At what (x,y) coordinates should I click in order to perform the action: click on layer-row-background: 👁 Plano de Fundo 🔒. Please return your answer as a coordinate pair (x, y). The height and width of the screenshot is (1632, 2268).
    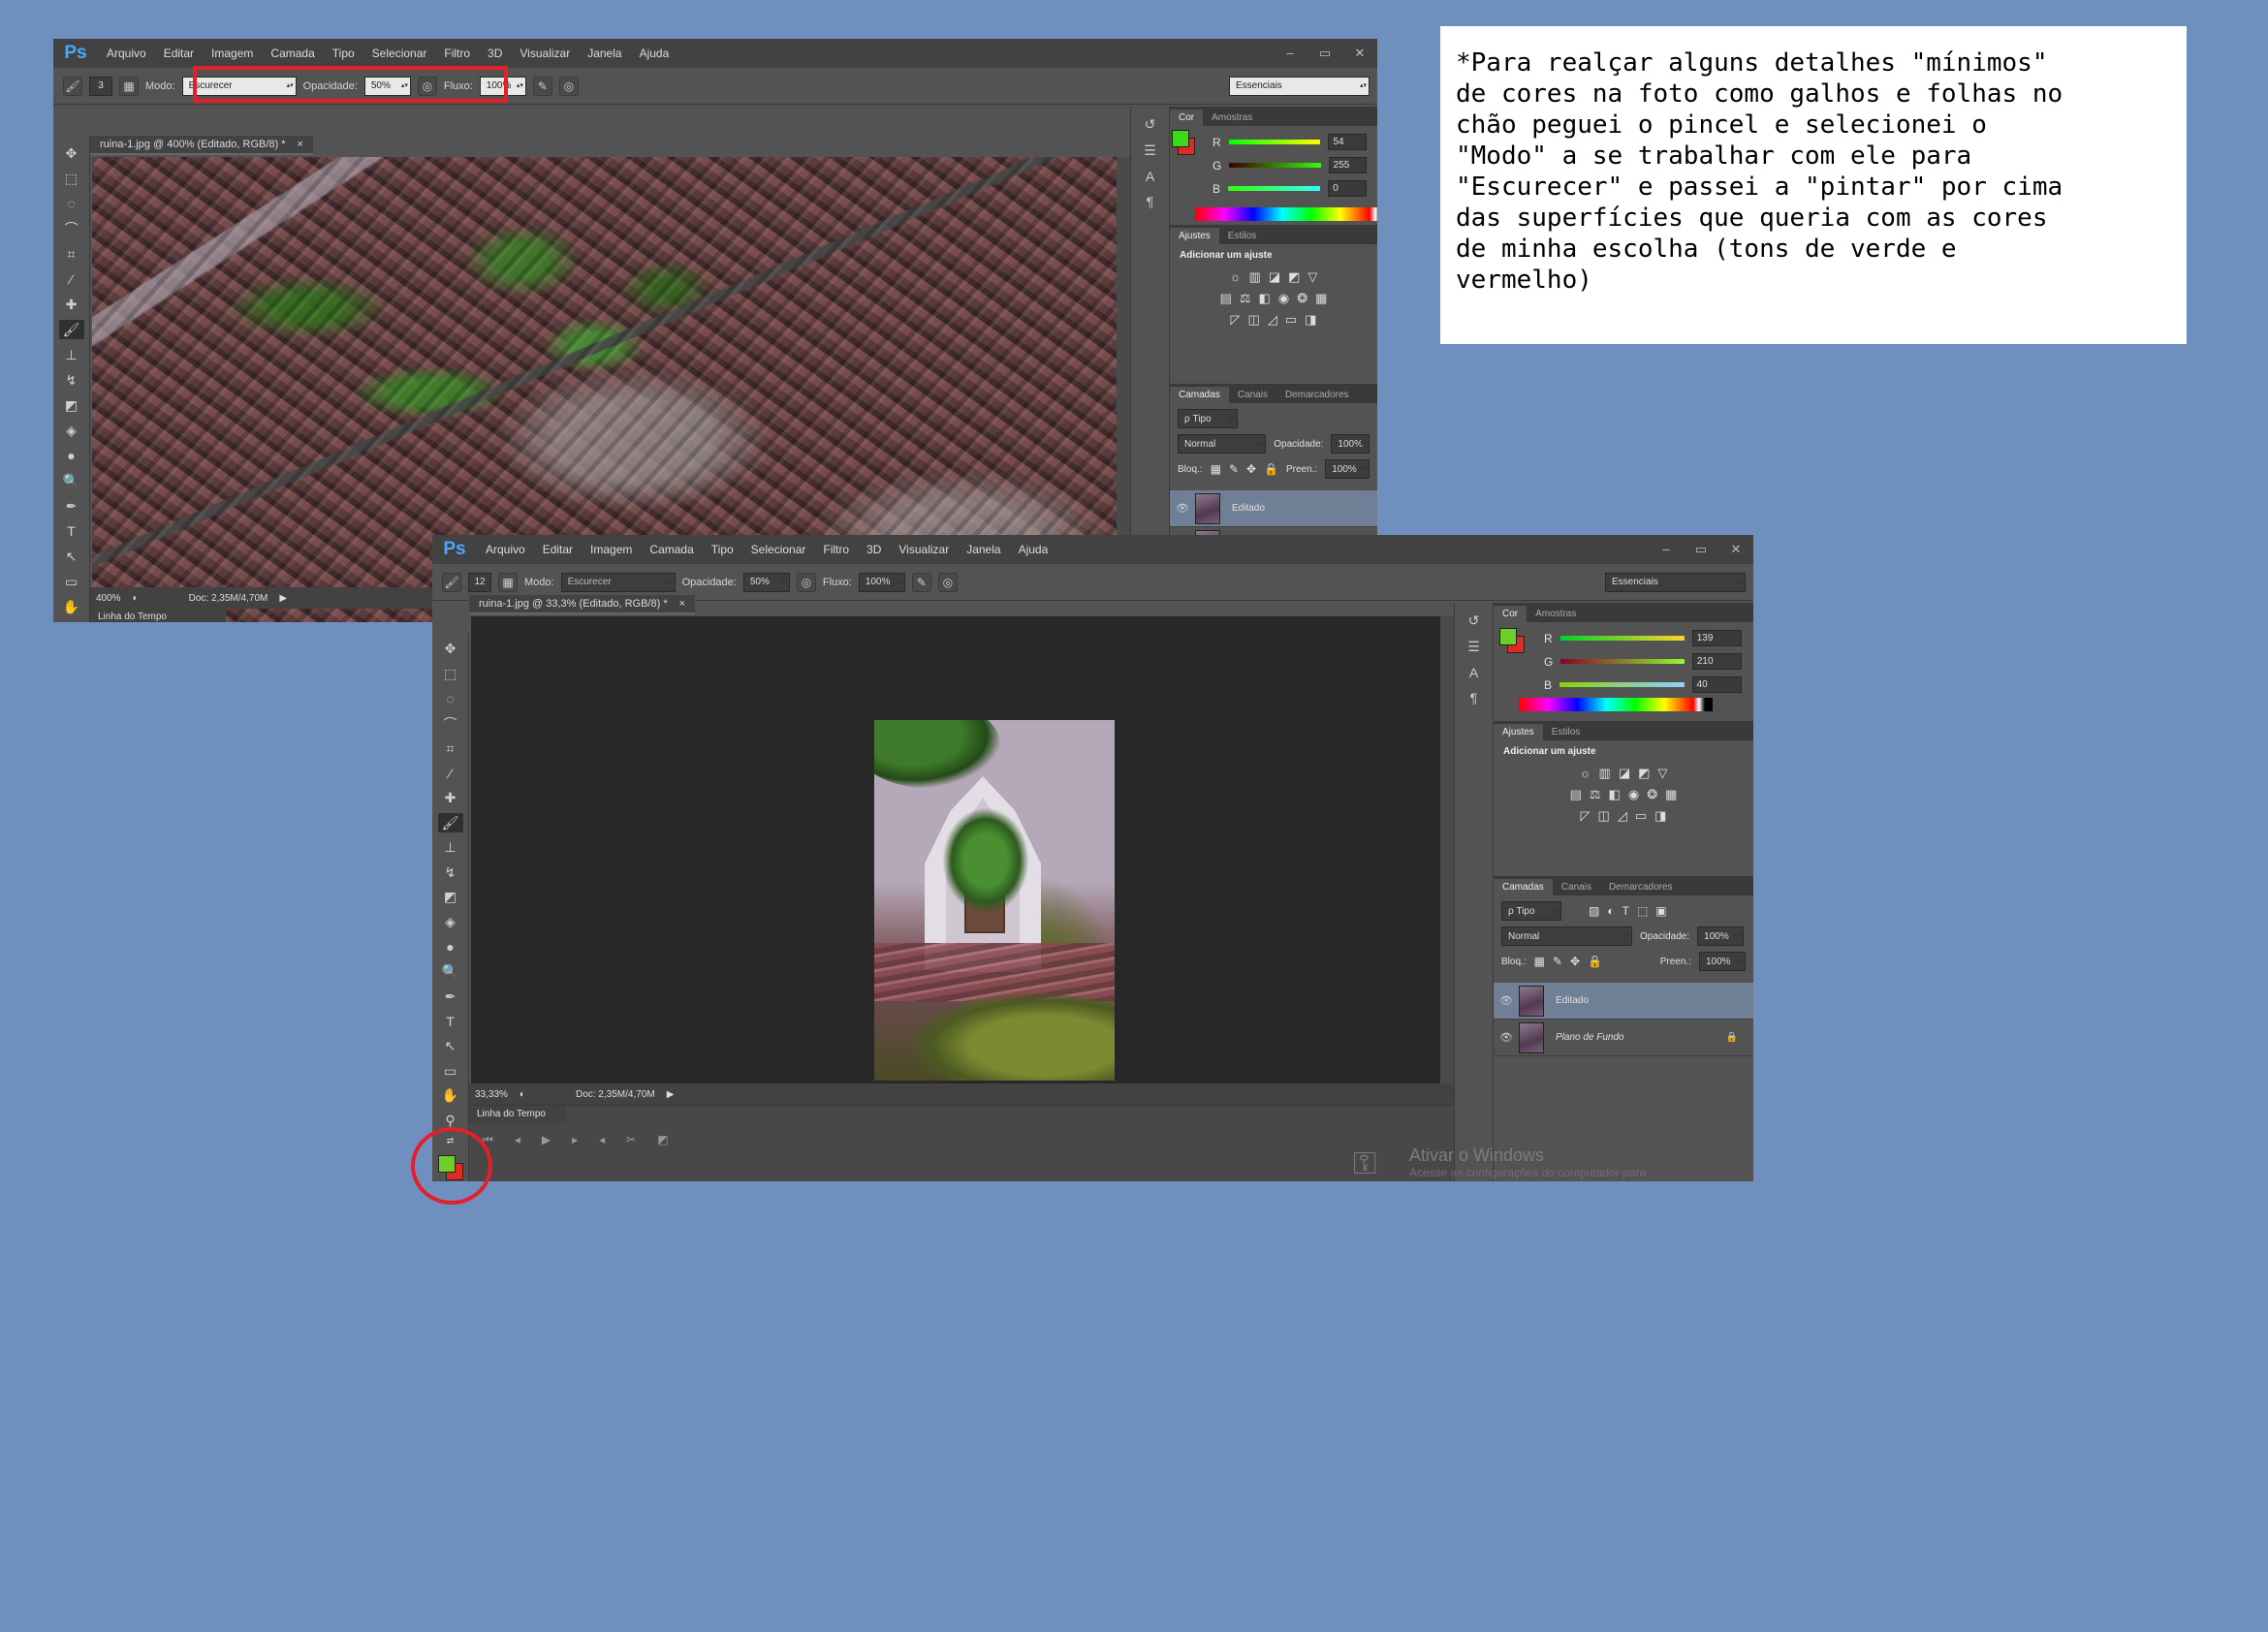
    Looking at the image, I should click on (1623, 1038).